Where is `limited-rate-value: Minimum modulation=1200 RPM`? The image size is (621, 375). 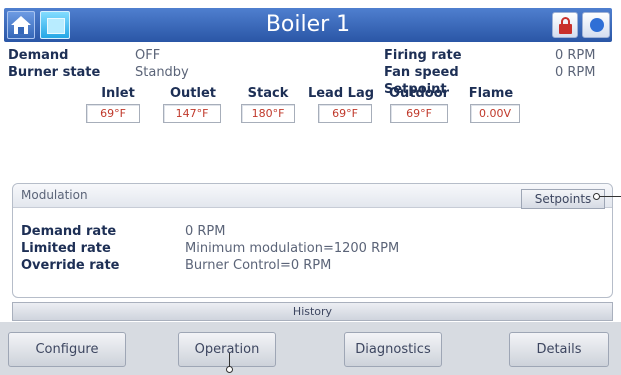 limited-rate-value: Minimum modulation=1200 RPM is located at coordinates (292, 248).